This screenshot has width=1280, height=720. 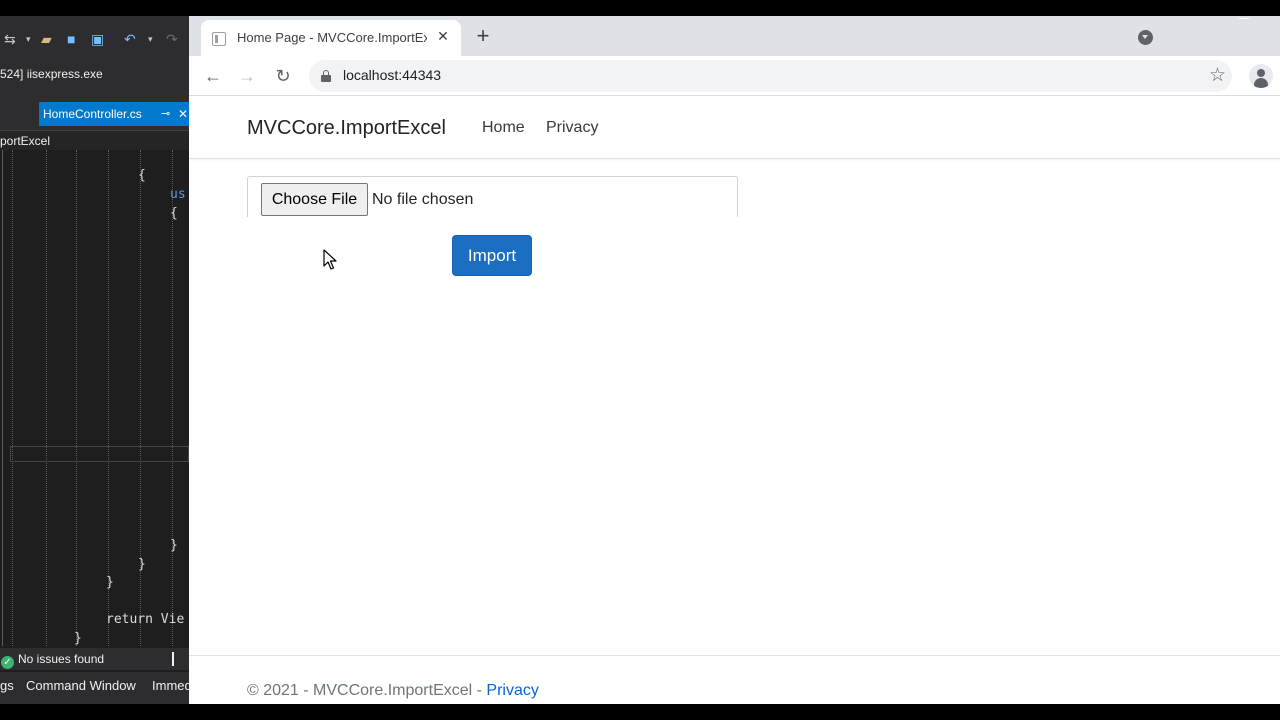 I want to click on vs-code-editor: { us { } } } return Vie }, so click(x=94, y=398).